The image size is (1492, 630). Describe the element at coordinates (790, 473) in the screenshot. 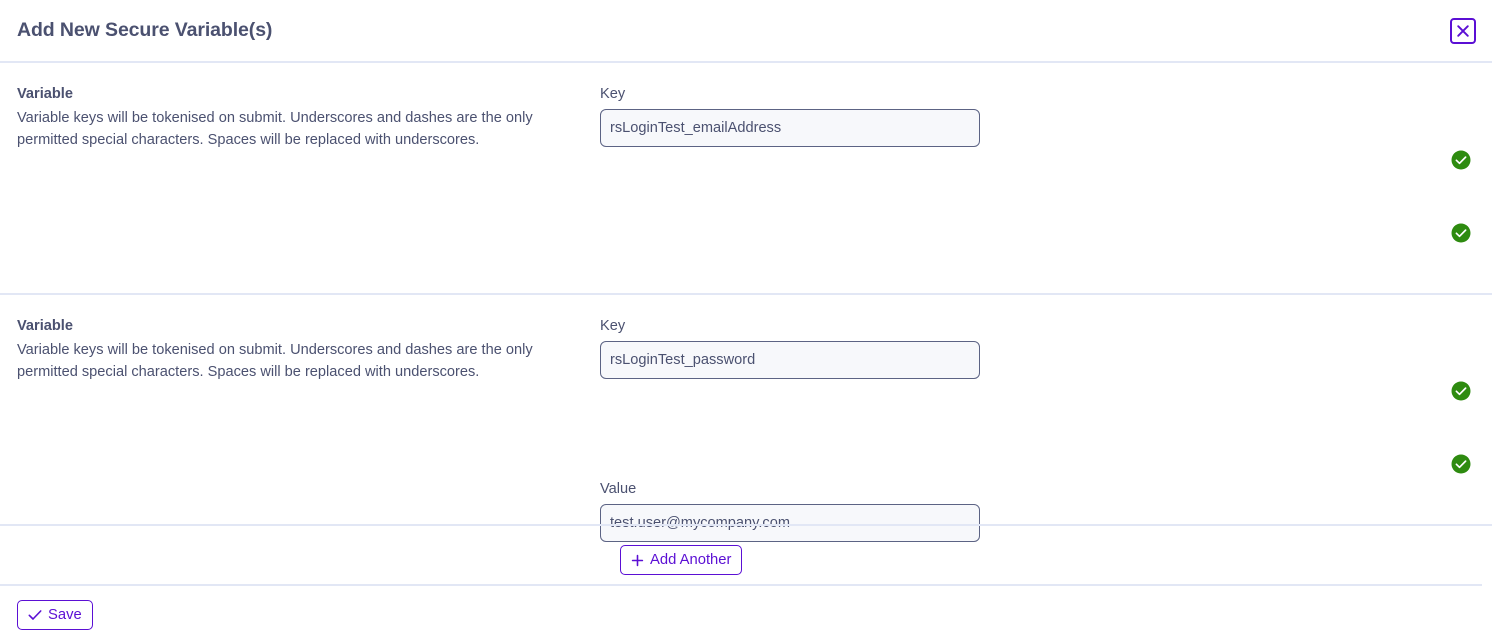

I see `key-field-block: Key` at that location.